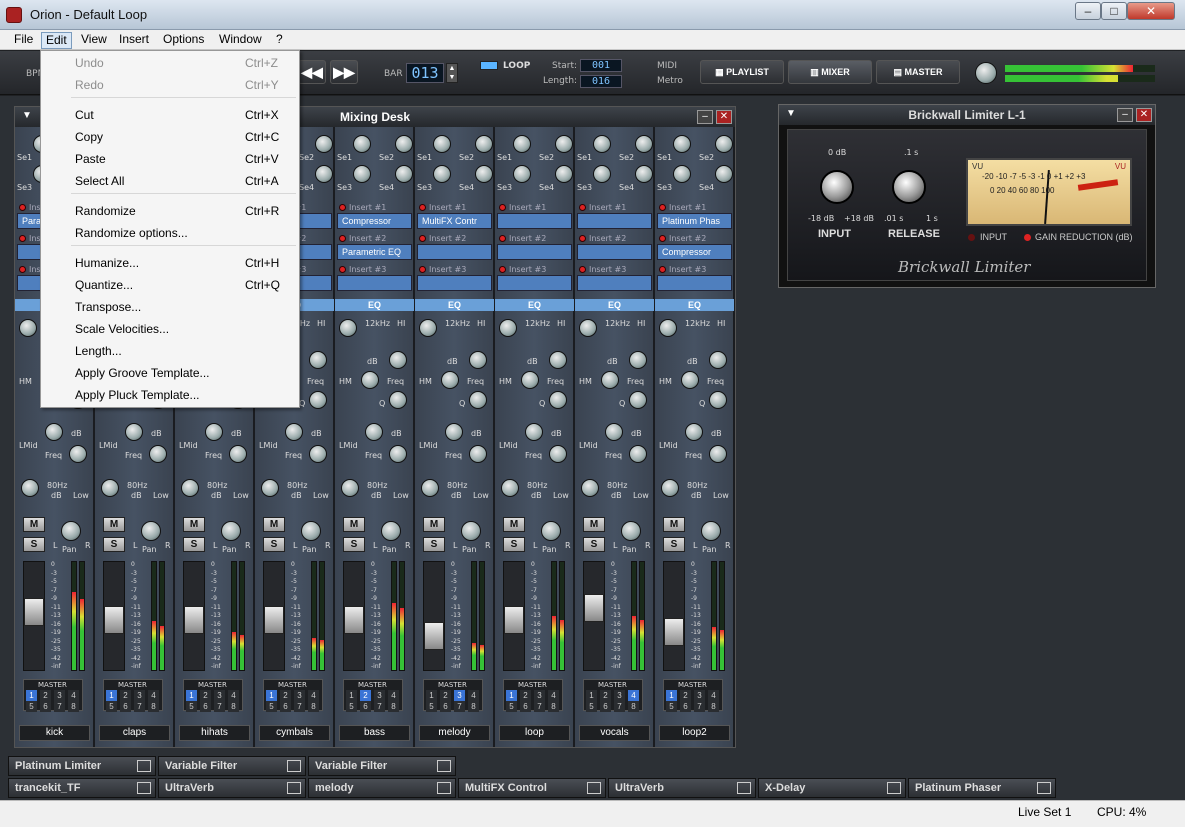 Image resolution: width=1185 pixels, height=827 pixels. Describe the element at coordinates (694, 221) in the screenshot. I see `insert-slot: Platinum Phas` at that location.